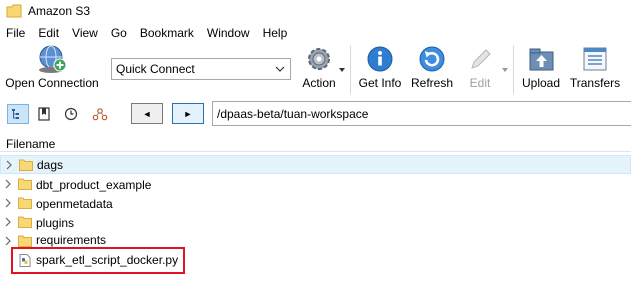 The image size is (631, 291). Describe the element at coordinates (55, 222) in the screenshot. I see `folder-name: plugins` at that location.